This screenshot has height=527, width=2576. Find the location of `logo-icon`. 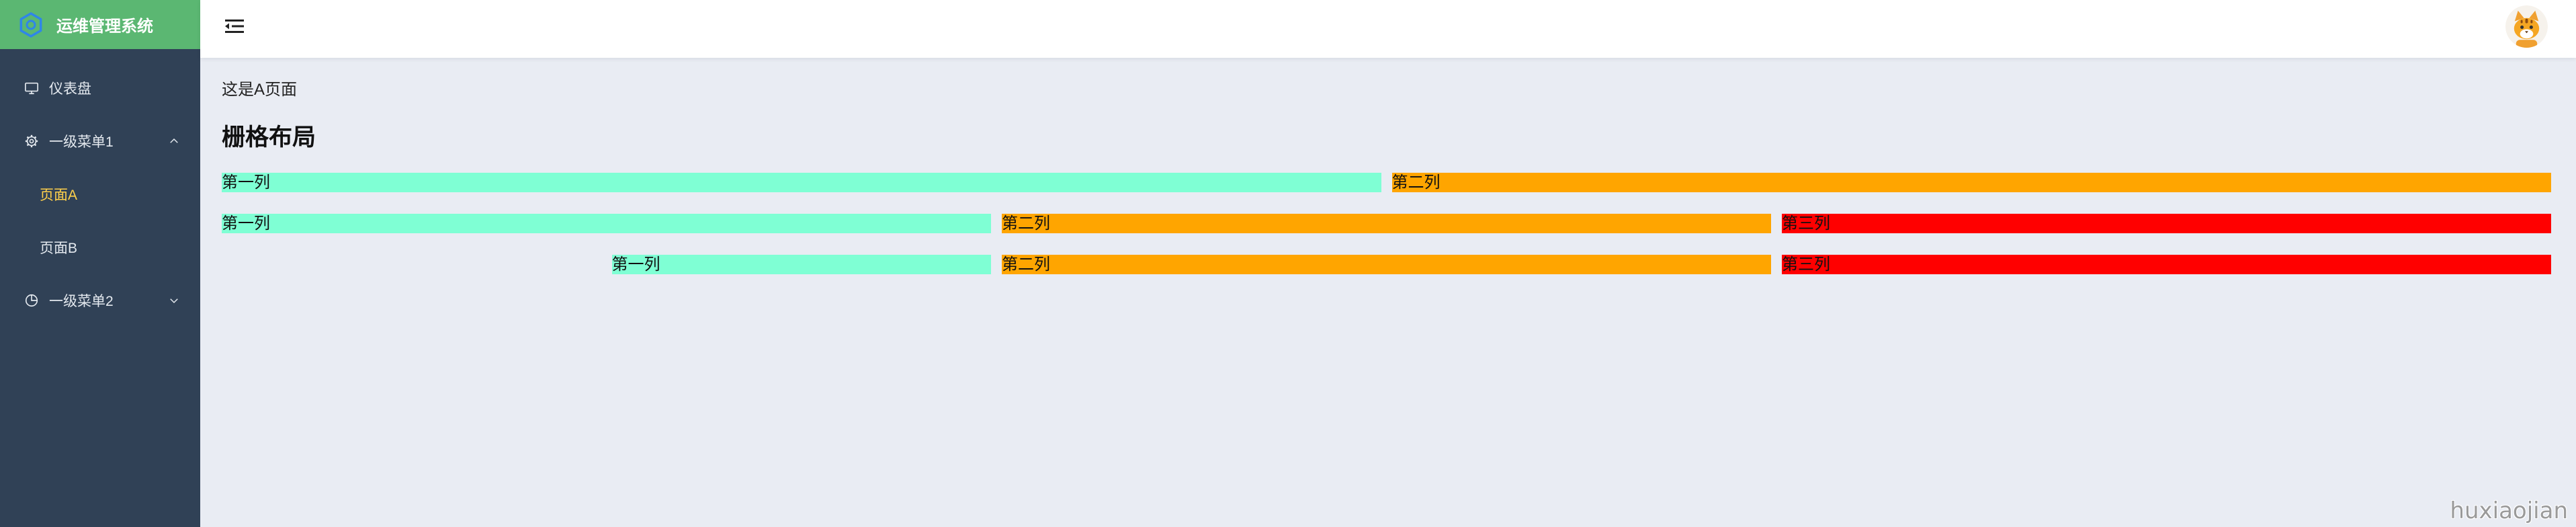

logo-icon is located at coordinates (30, 24).